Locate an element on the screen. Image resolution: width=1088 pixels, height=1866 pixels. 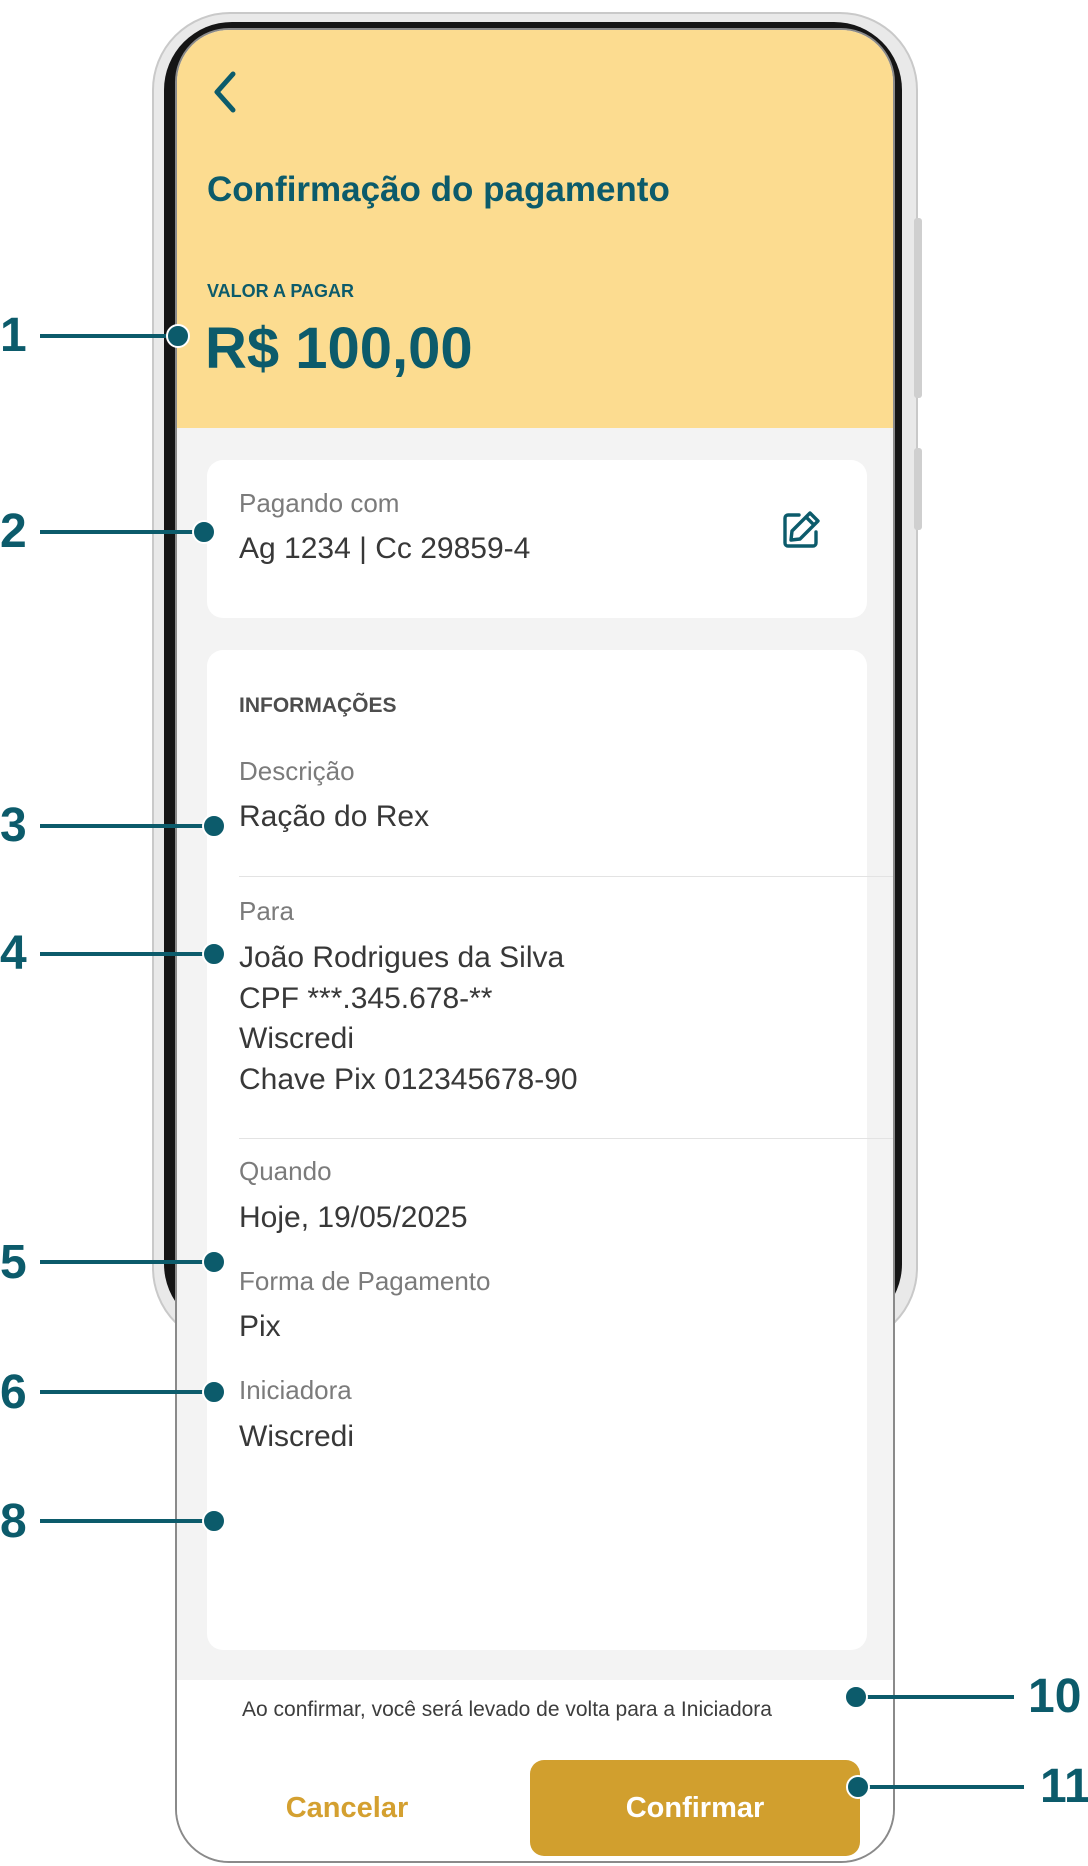
amount-label: VALOR A PAGAR is located at coordinates (280, 291).